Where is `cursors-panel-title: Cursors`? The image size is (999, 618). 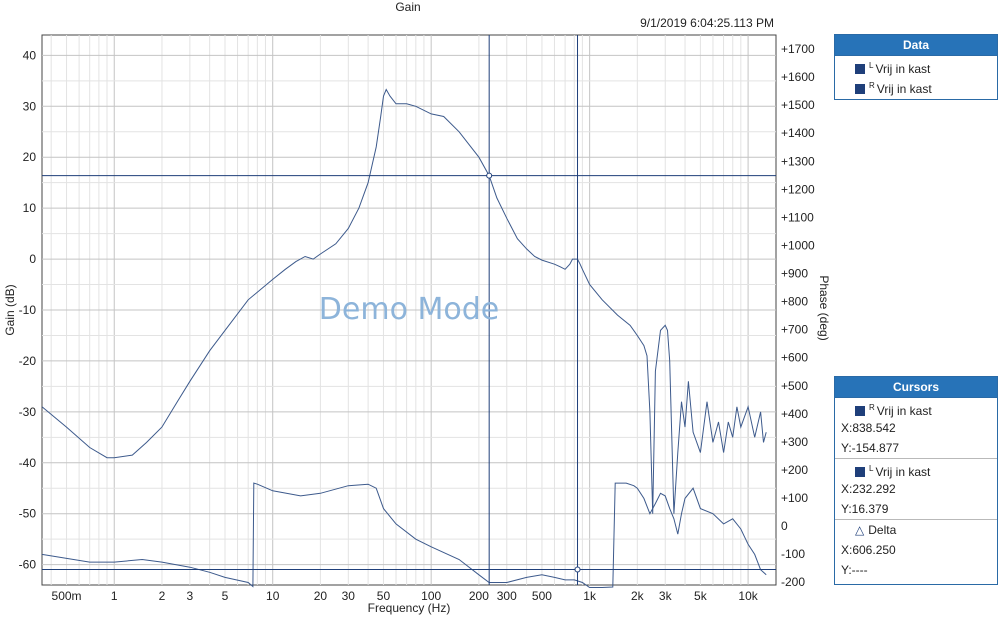
cursors-panel-title: Cursors is located at coordinates (916, 387).